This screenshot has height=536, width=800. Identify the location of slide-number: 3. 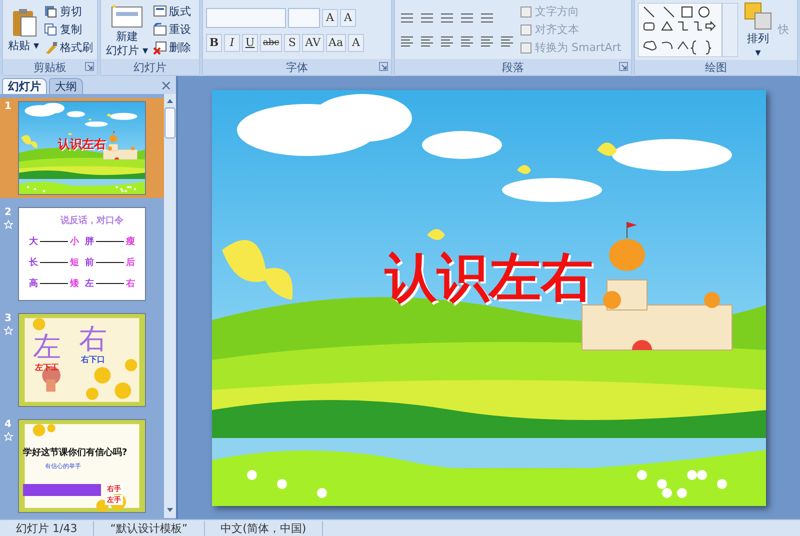
(8, 318).